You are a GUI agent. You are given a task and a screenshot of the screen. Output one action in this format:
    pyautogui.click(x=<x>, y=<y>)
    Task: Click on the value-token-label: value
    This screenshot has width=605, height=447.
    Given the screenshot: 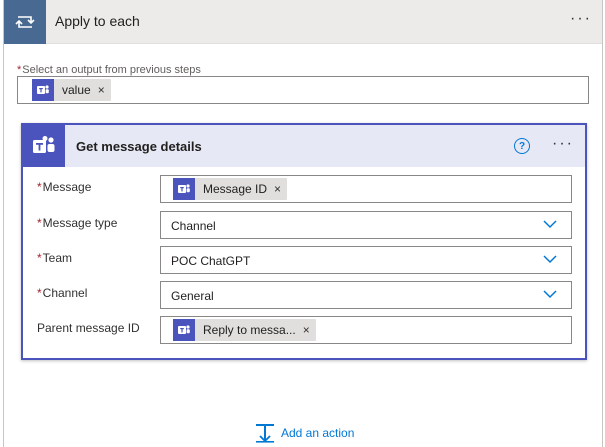 What is the action you would take?
    pyautogui.click(x=76, y=90)
    